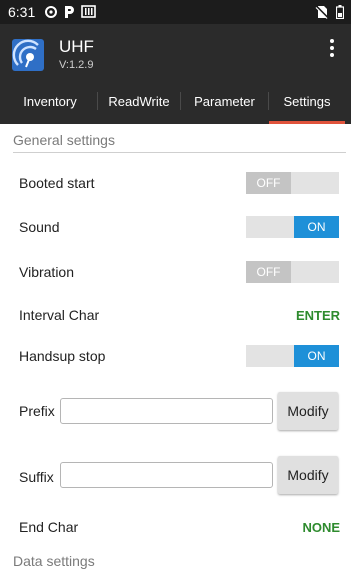 Image resolution: width=351 pixels, height=571 pixels. Describe the element at coordinates (308, 475) in the screenshot. I see `suffix-modify-button: Modify` at that location.